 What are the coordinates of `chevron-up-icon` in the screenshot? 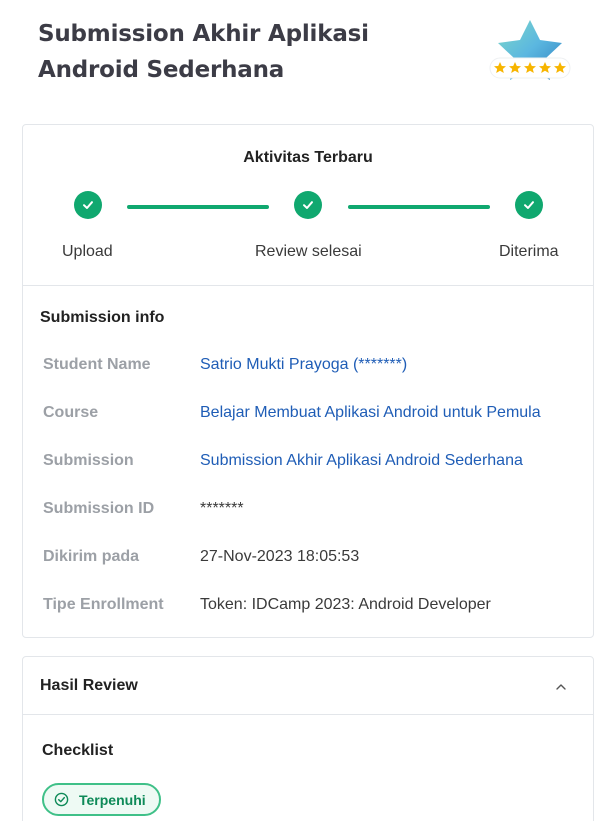 It's located at (561, 687).